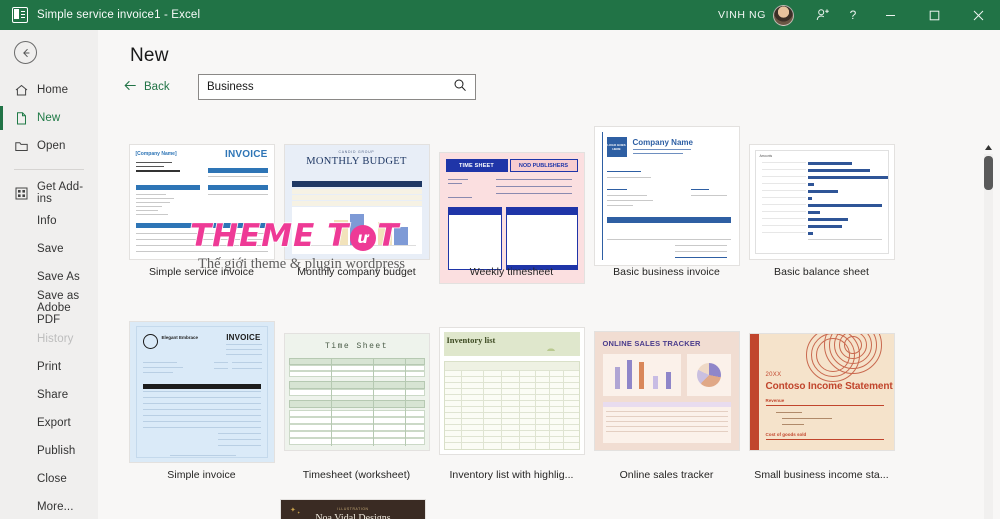 Image resolution: width=1000 pixels, height=519 pixels. What do you see at coordinates (156, 154) in the screenshot?
I see `thumb-company: [Company Name]` at bounding box center [156, 154].